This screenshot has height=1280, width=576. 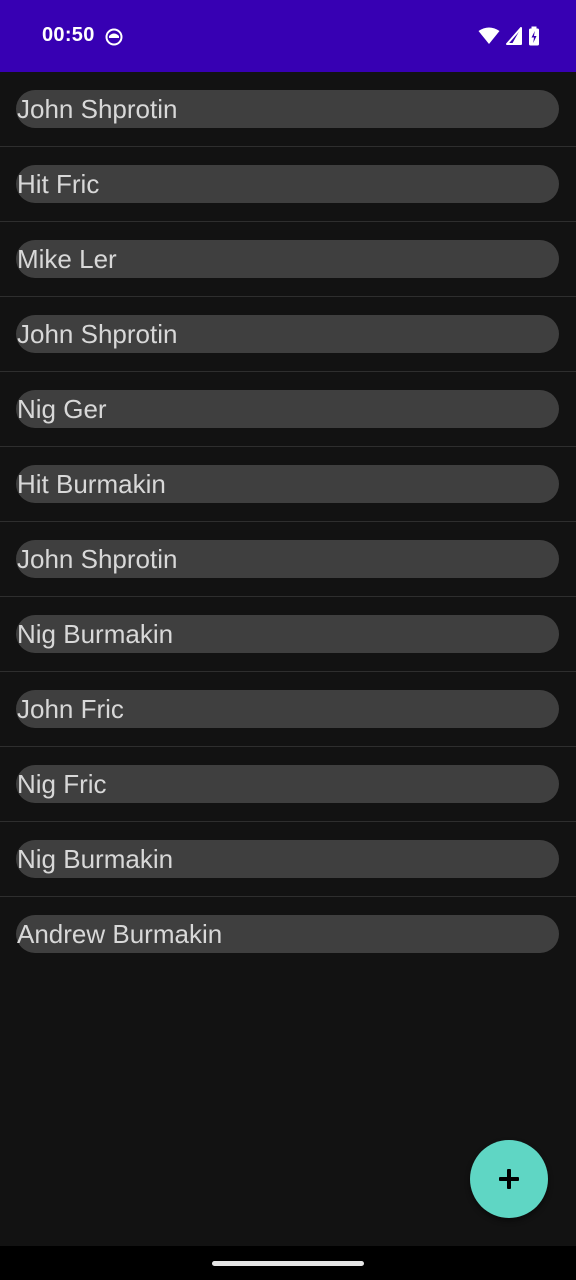 I want to click on add-button, so click(x=509, y=1179).